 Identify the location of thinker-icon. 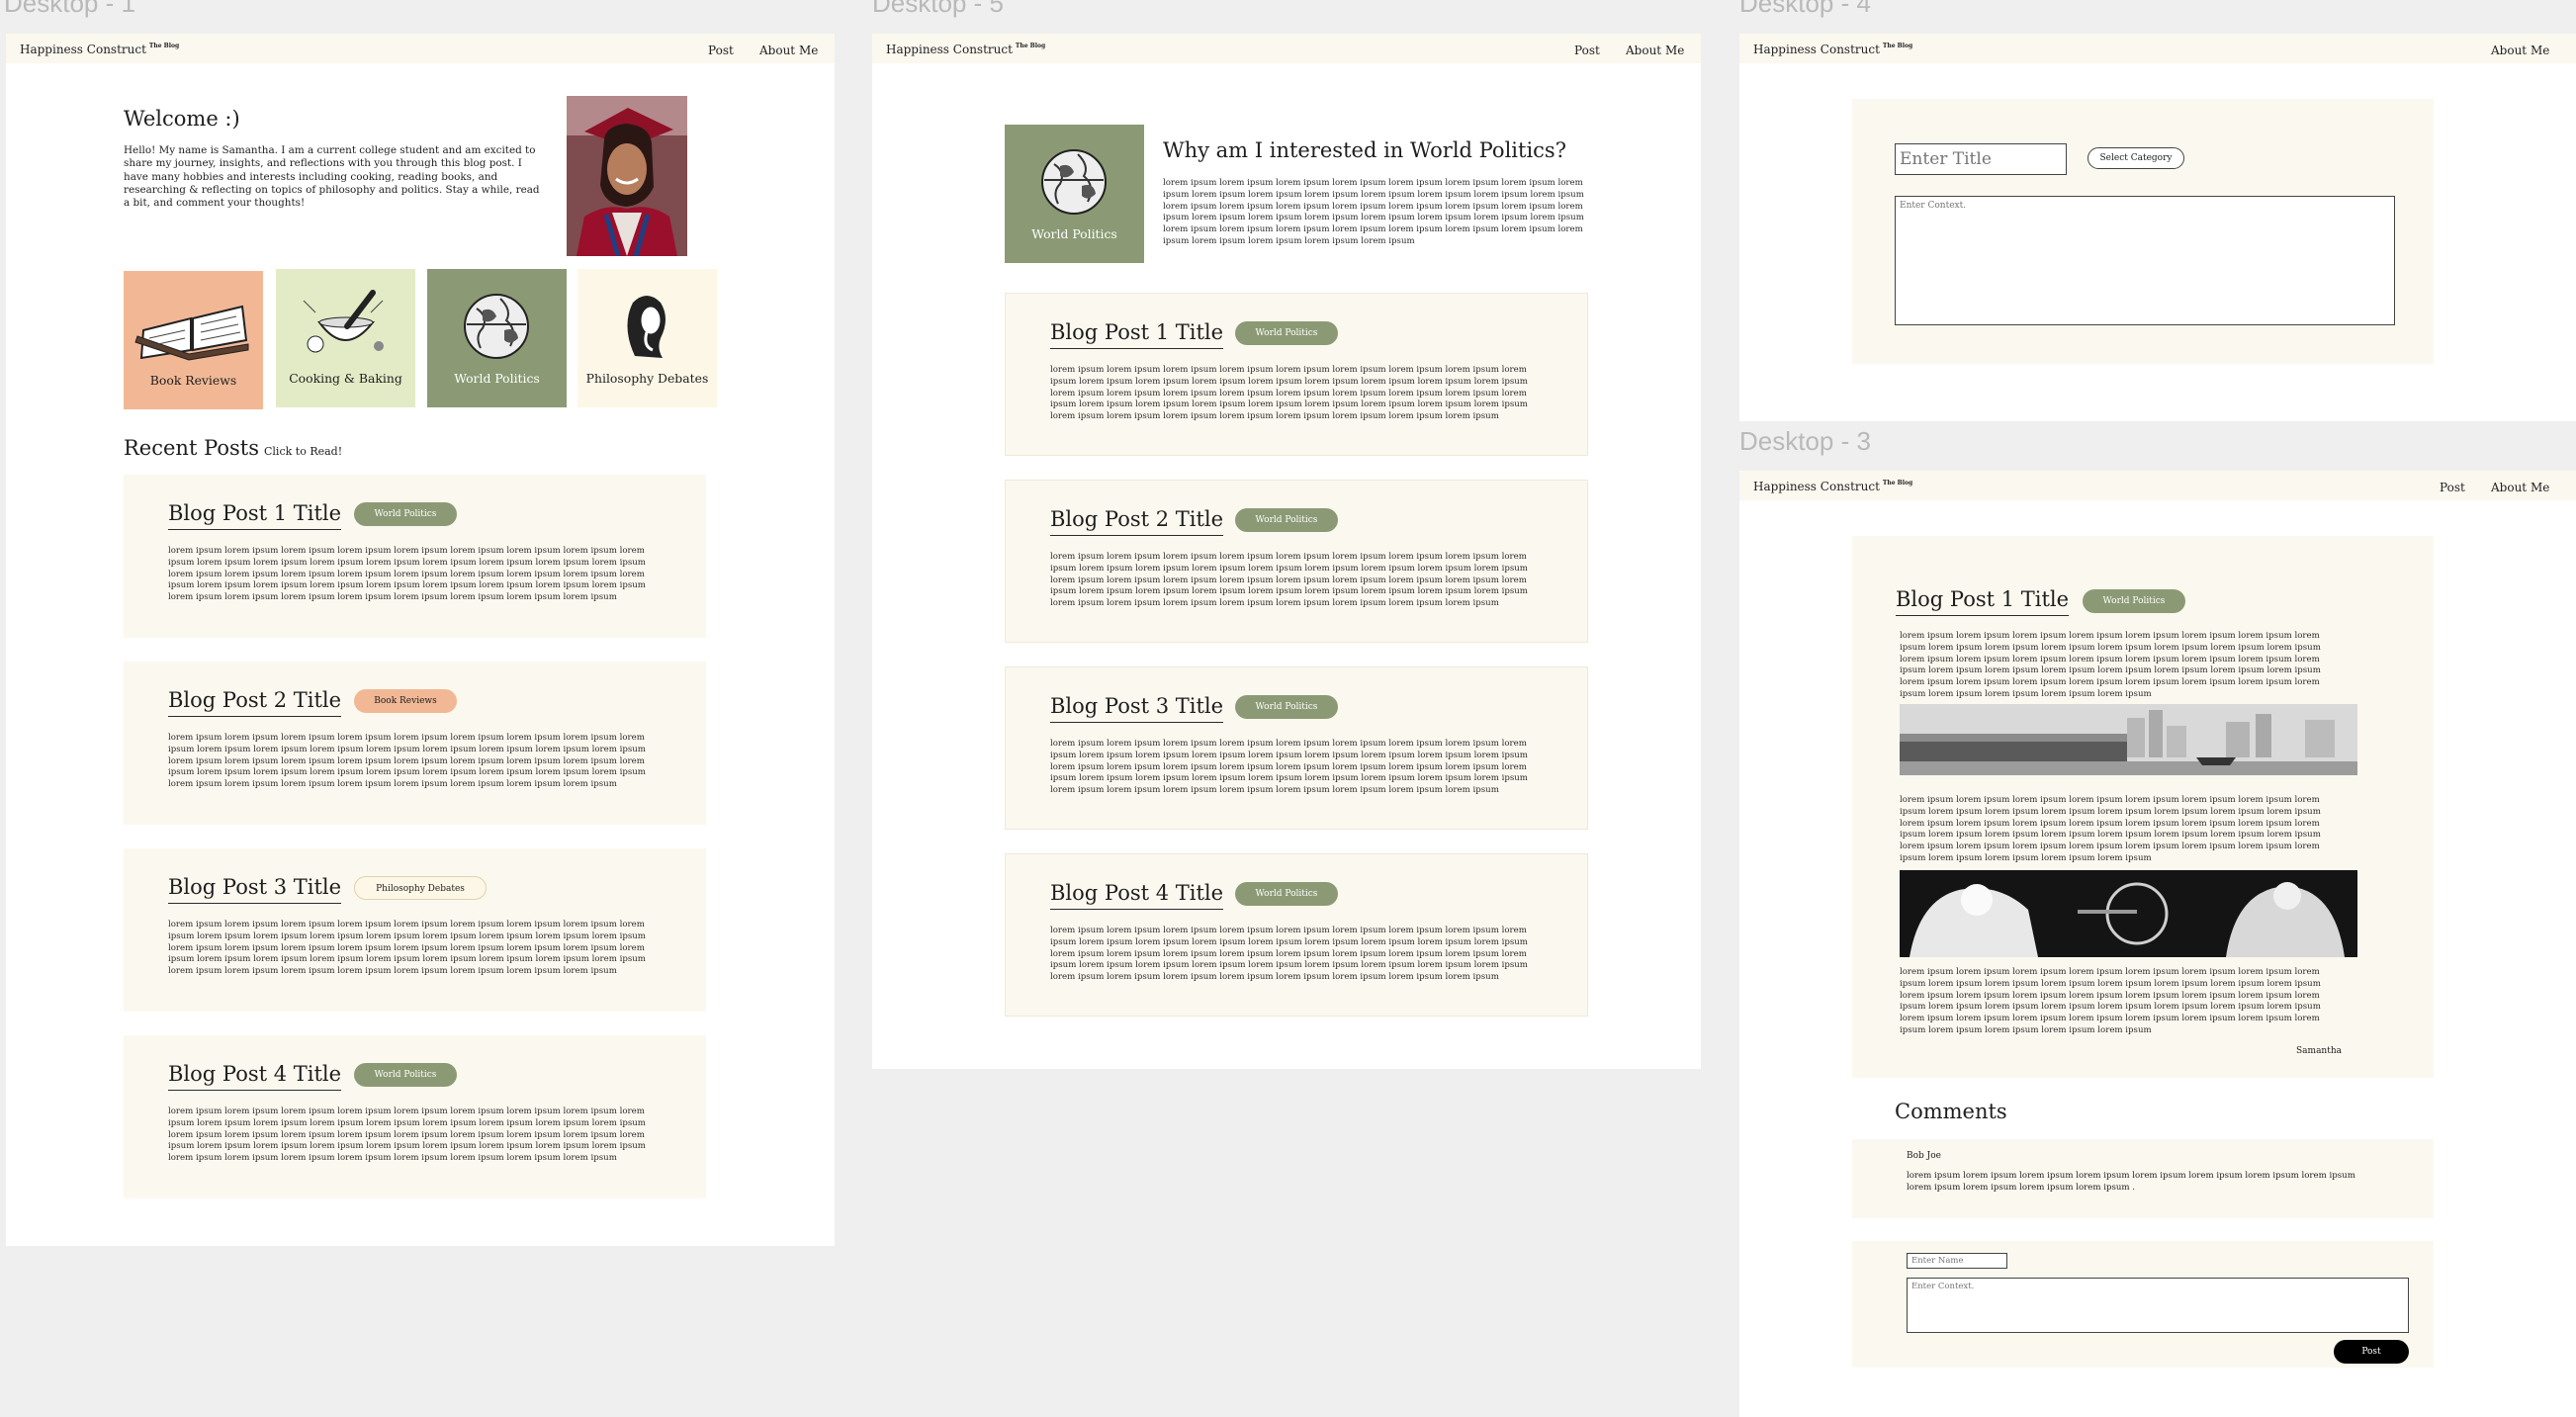
(647, 323).